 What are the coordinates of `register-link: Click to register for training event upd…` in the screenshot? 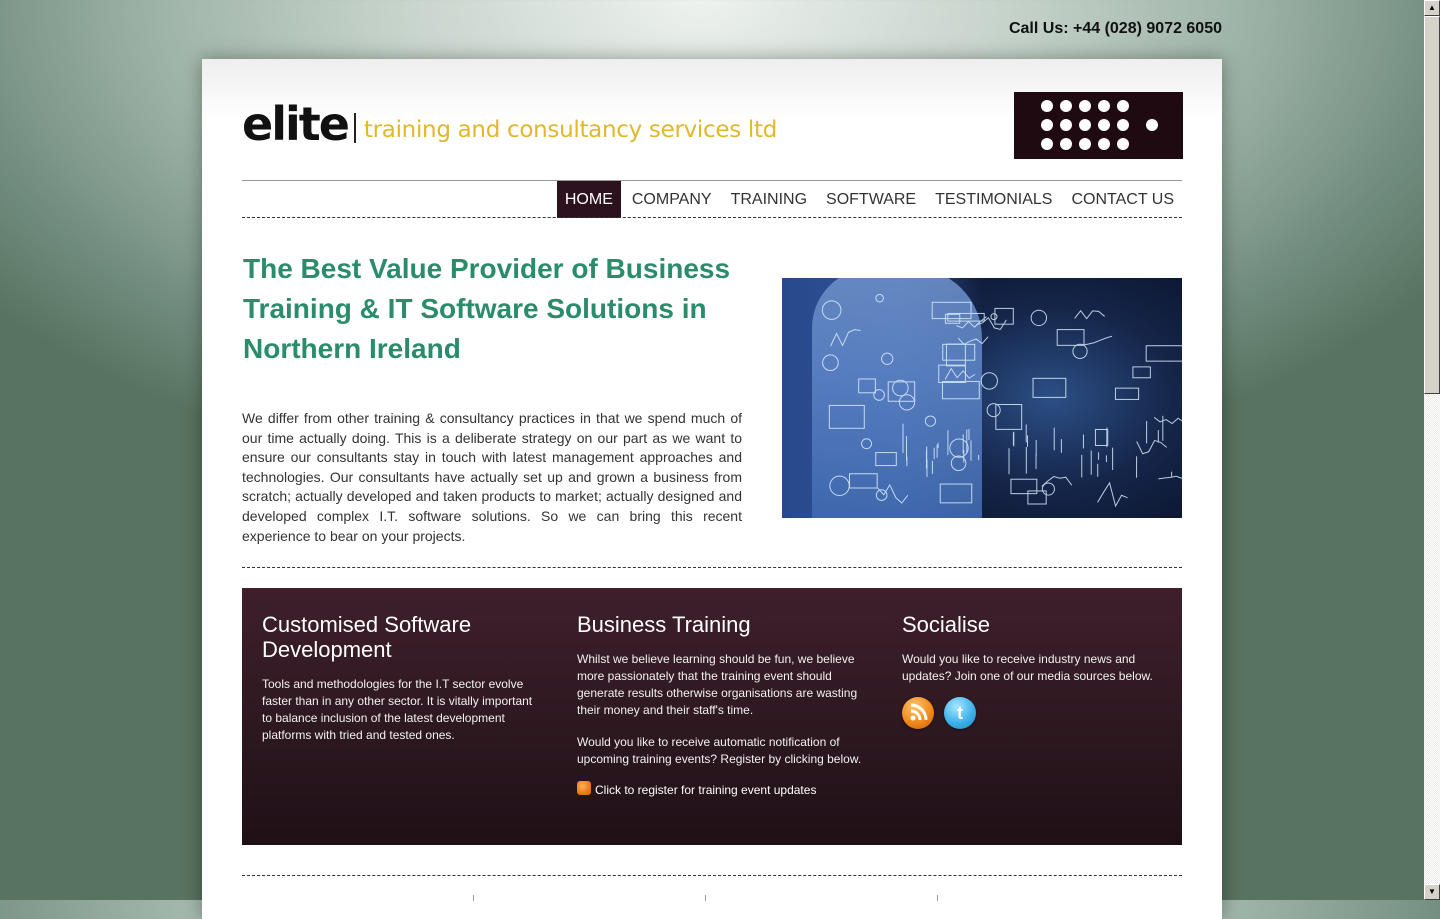 It's located at (719, 790).